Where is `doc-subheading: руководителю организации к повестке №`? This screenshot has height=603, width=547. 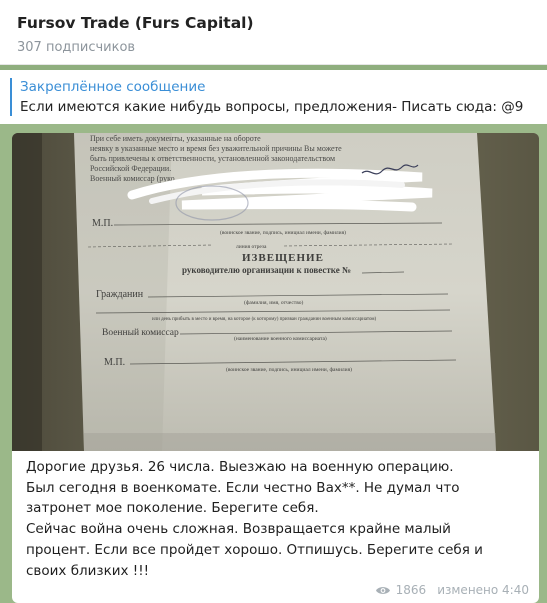
doc-subheading: руководителю организации к повестке № is located at coordinates (266, 270).